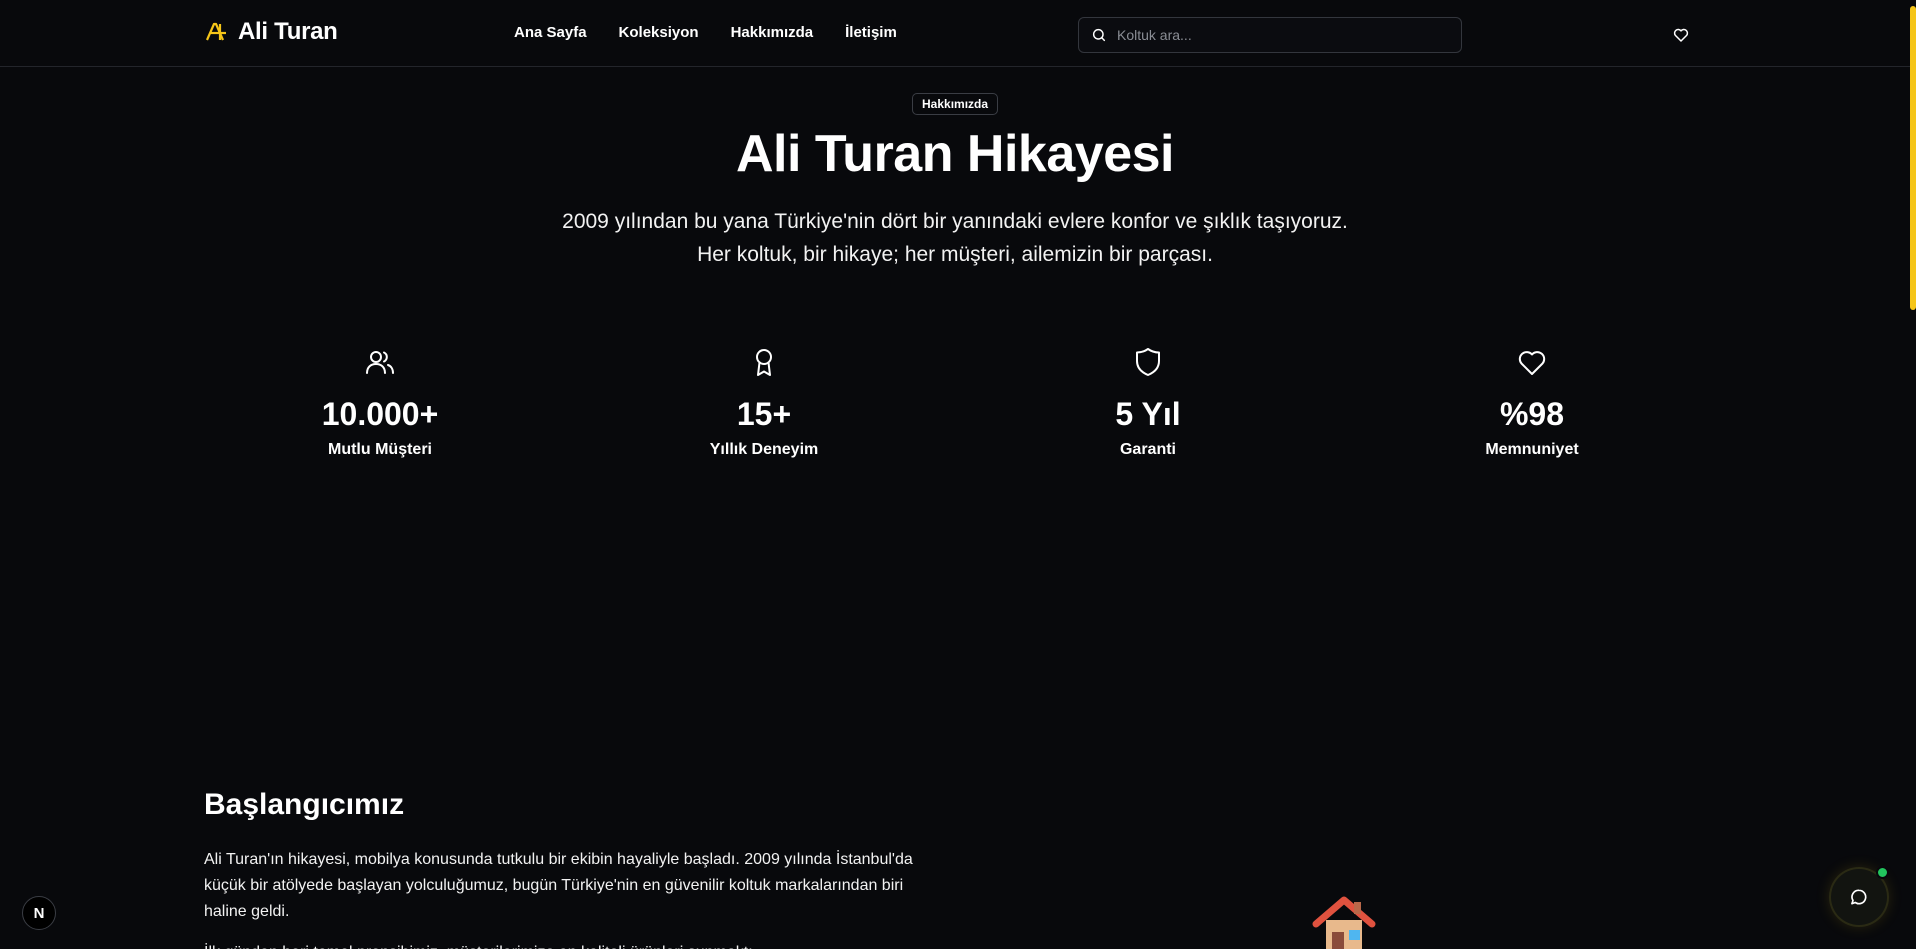 The image size is (1916, 949). I want to click on search-icon, so click(1099, 35).